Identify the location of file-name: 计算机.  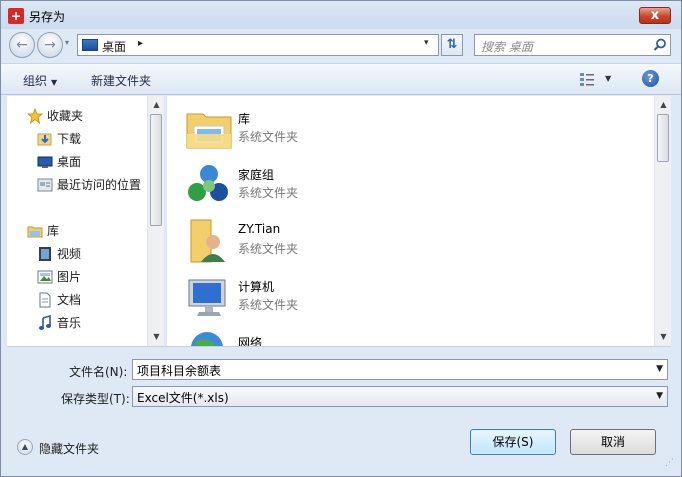
(256, 287).